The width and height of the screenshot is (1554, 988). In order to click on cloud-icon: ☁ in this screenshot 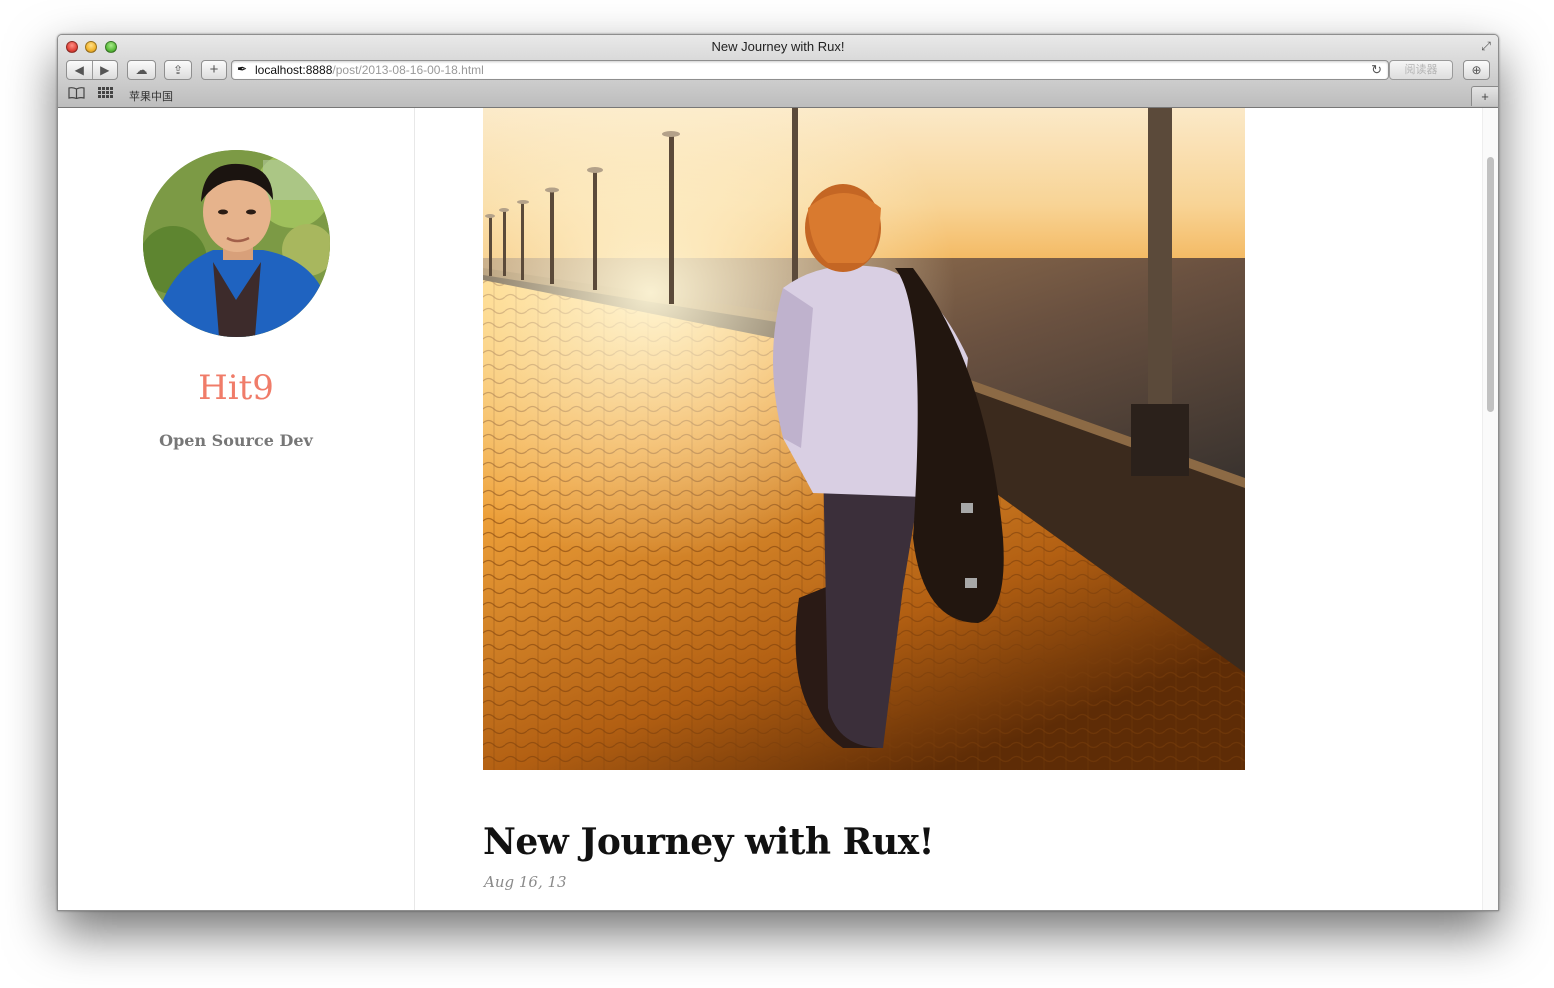, I will do `click(141, 70)`.